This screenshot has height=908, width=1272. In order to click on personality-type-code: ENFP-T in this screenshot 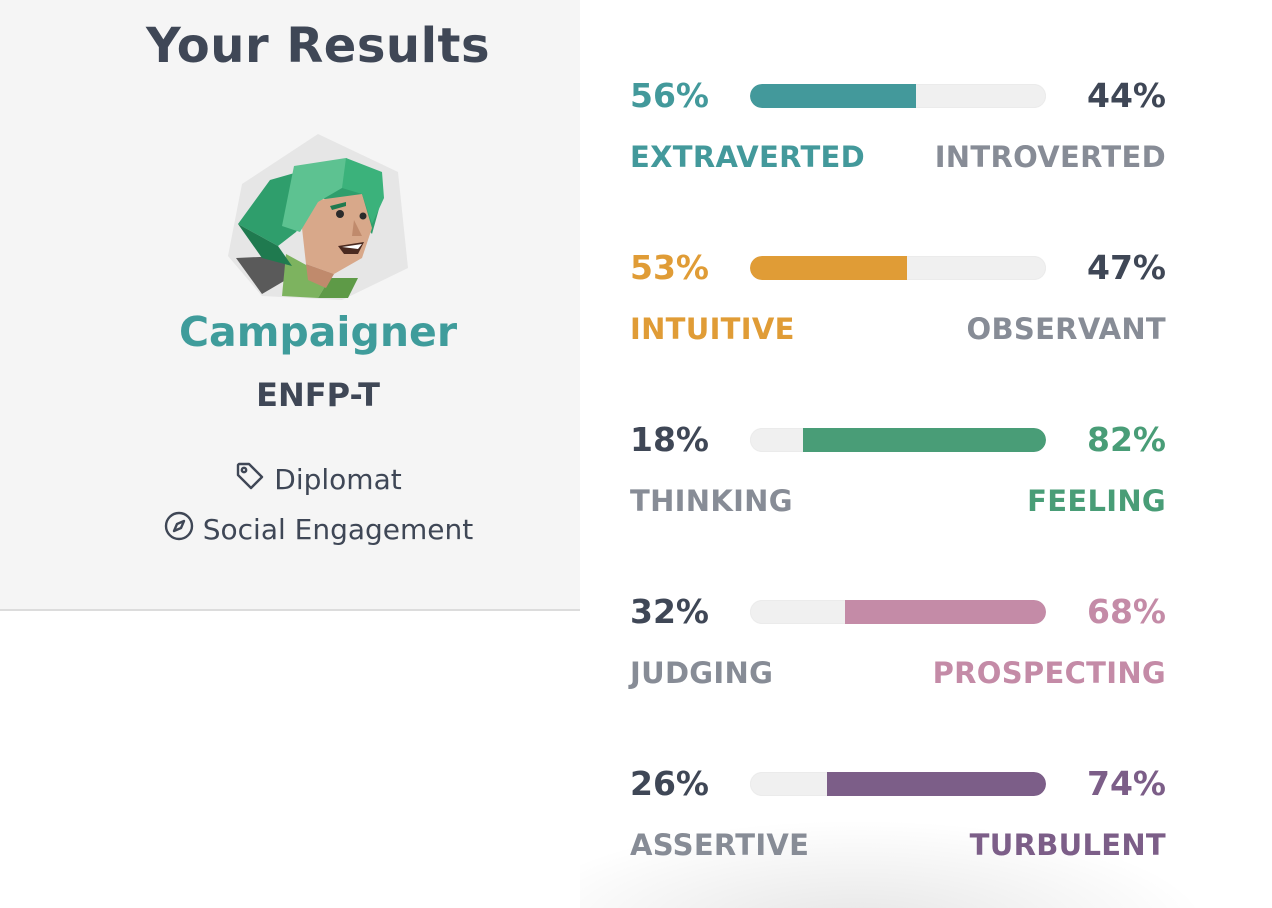, I will do `click(318, 395)`.